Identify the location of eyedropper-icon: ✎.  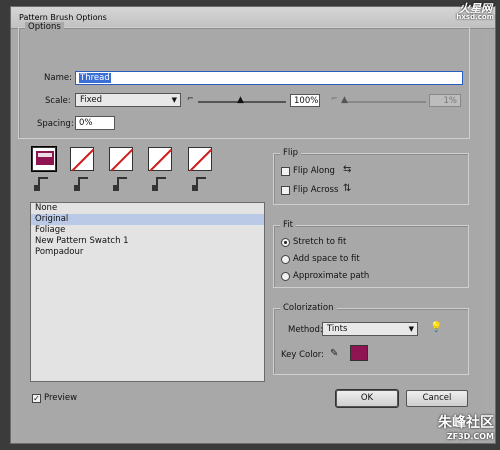
(334, 354).